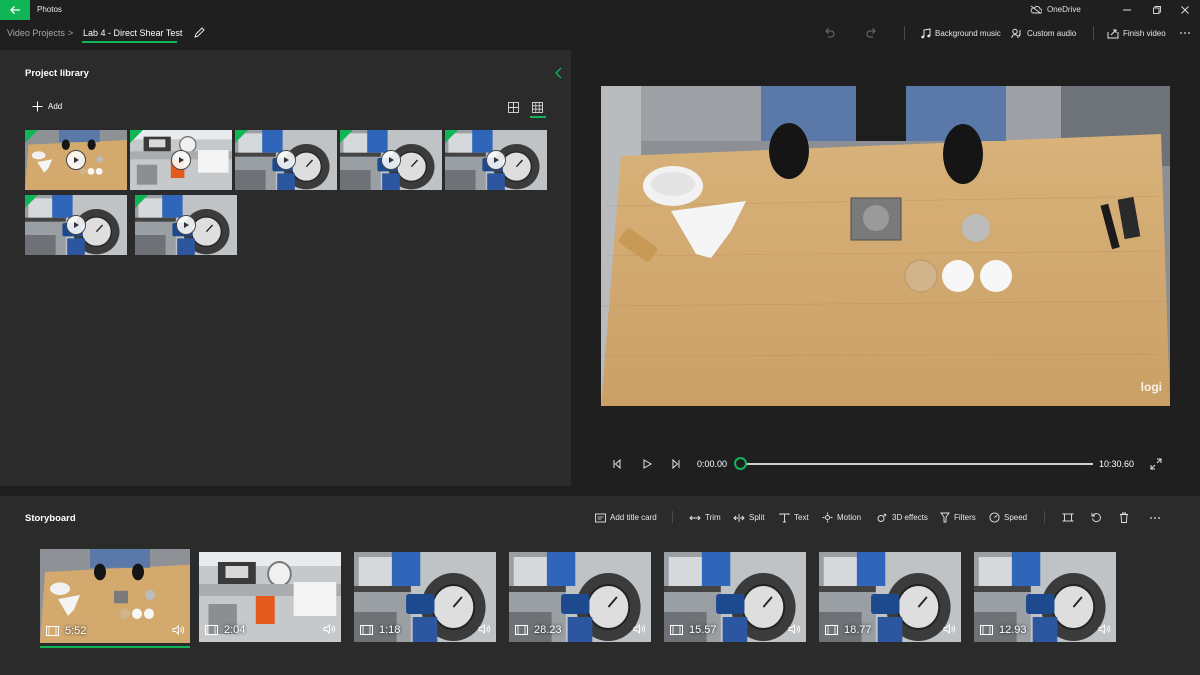 The image size is (1200, 675). I want to click on storyboard-clip: 18.77, so click(890, 597).